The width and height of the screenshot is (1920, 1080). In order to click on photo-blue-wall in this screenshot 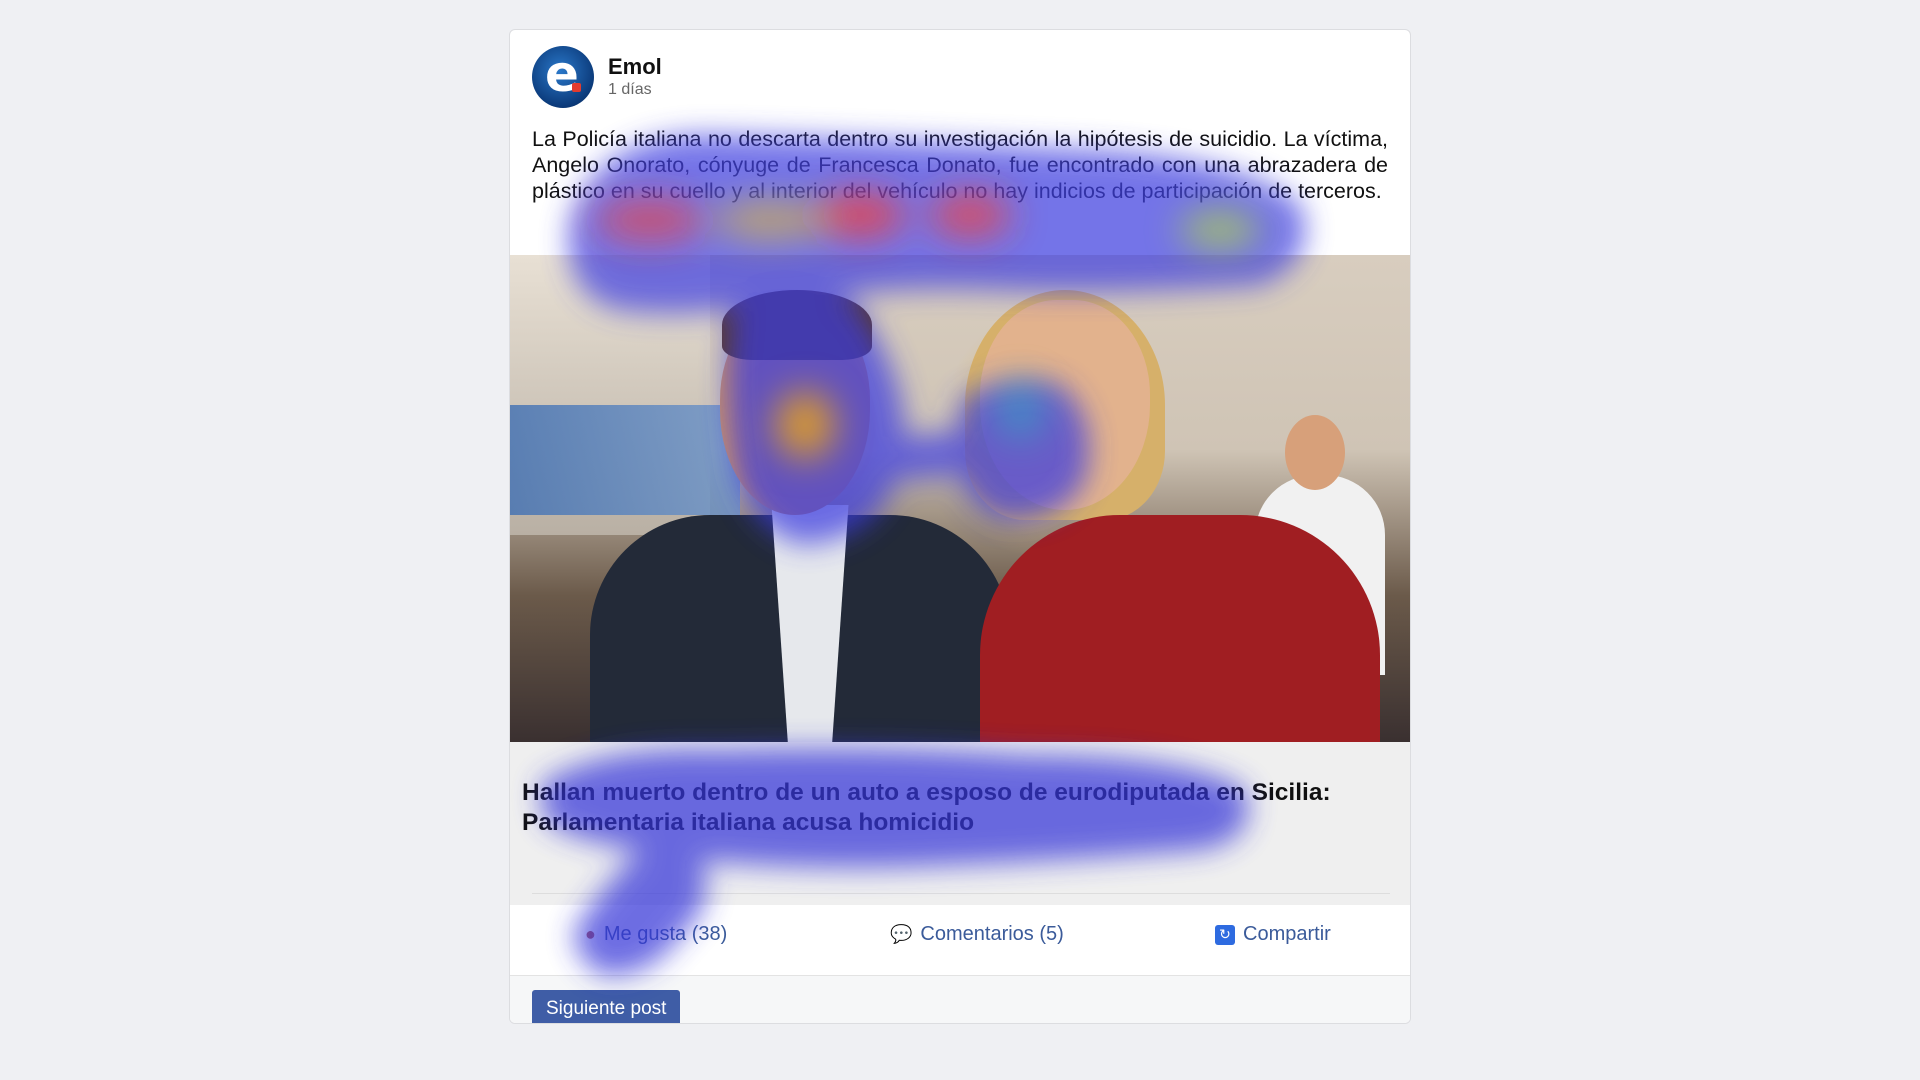, I will do `click(625, 460)`.